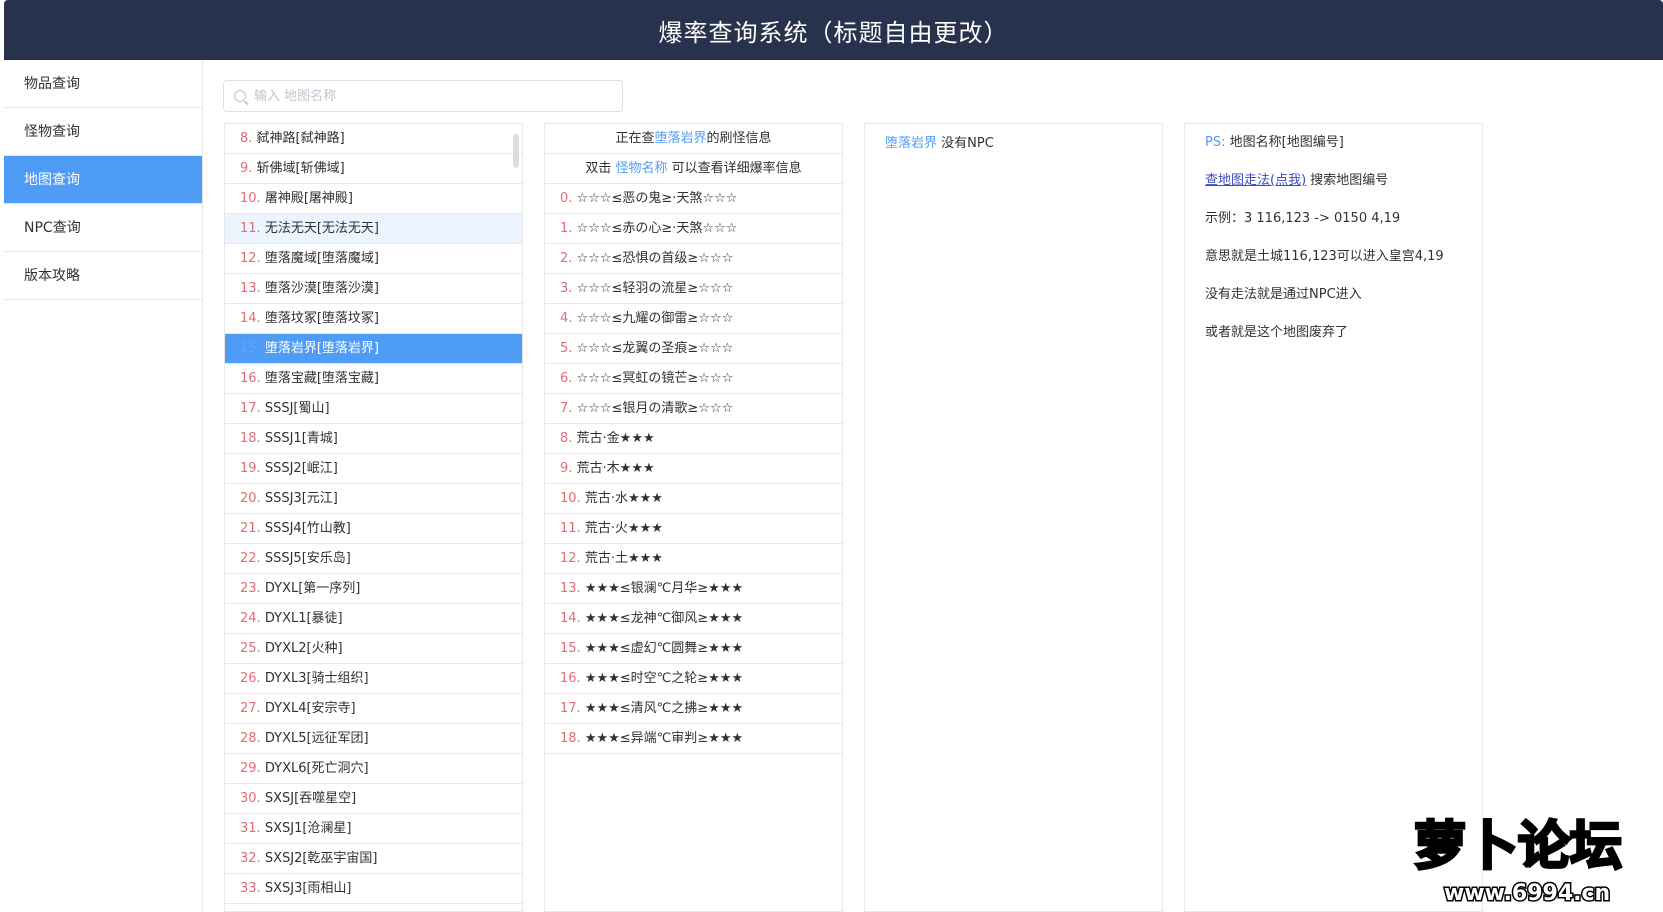 The width and height of the screenshot is (1663, 912). What do you see at coordinates (911, 143) in the screenshot?
I see `npc-map-name: 堕落岩界` at bounding box center [911, 143].